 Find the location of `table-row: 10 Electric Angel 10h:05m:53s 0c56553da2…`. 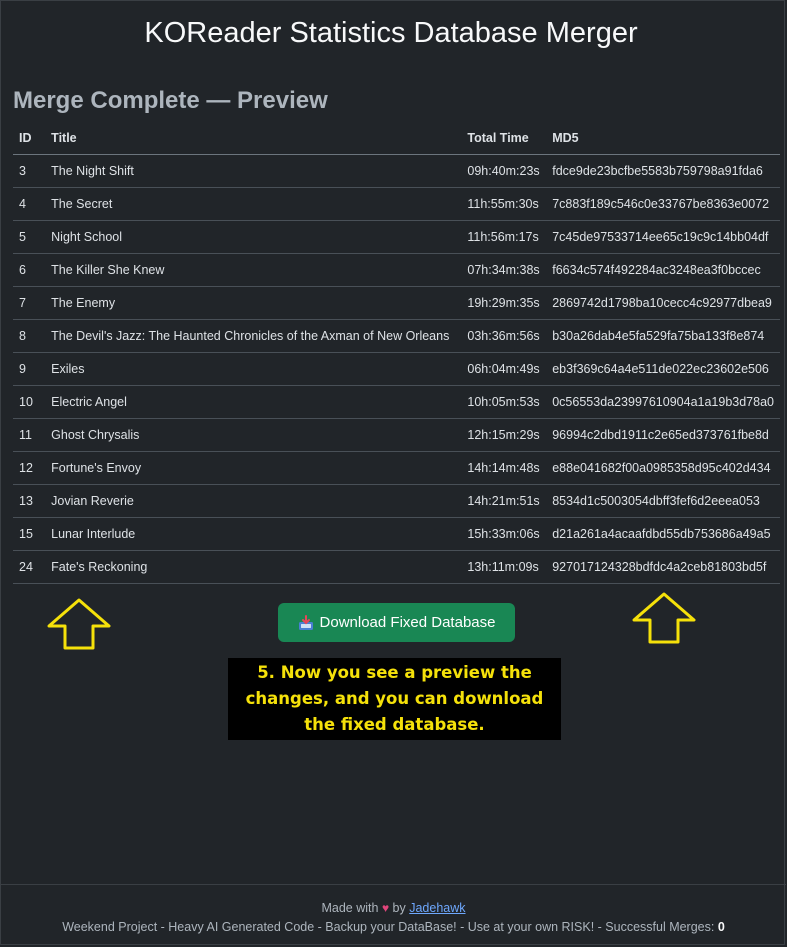

table-row: 10 Electric Angel 10h:05m:53s 0c56553da2… is located at coordinates (396, 402).